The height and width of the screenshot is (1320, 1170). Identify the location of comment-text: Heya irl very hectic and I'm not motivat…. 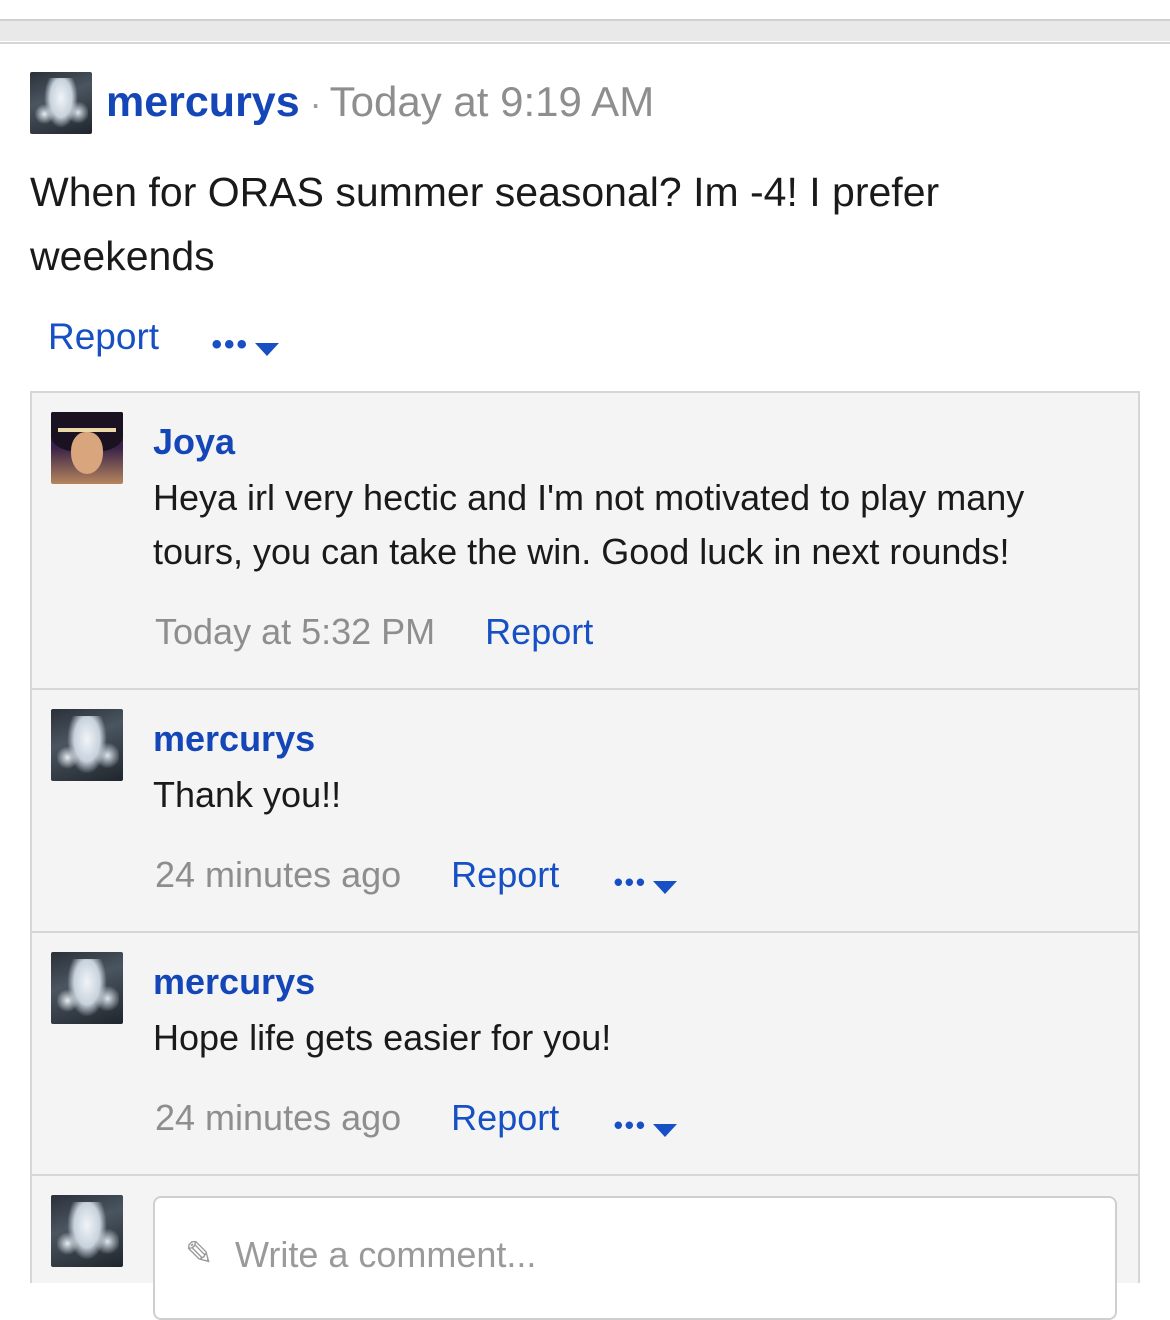
(589, 524).